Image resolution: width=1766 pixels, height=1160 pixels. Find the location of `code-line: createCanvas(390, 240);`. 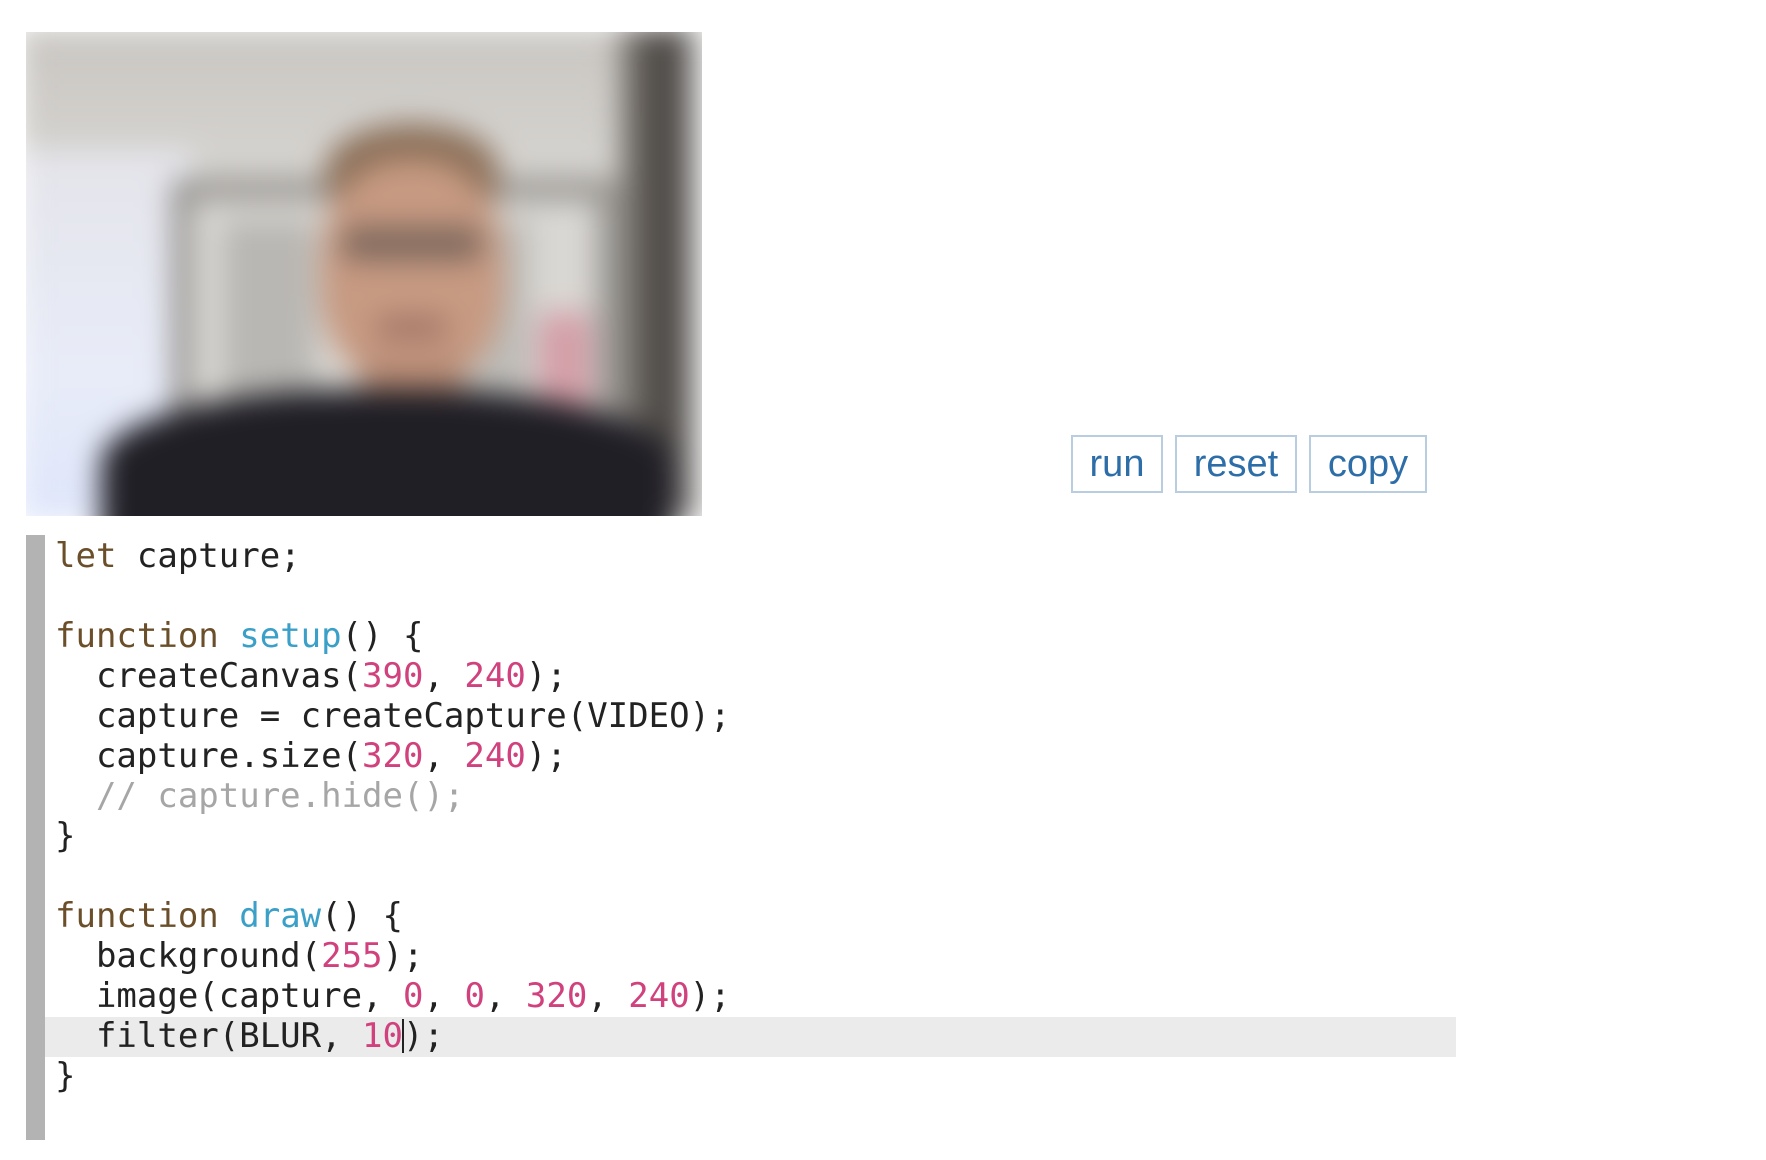

code-line: createCanvas(390, 240); is located at coordinates (393, 676).